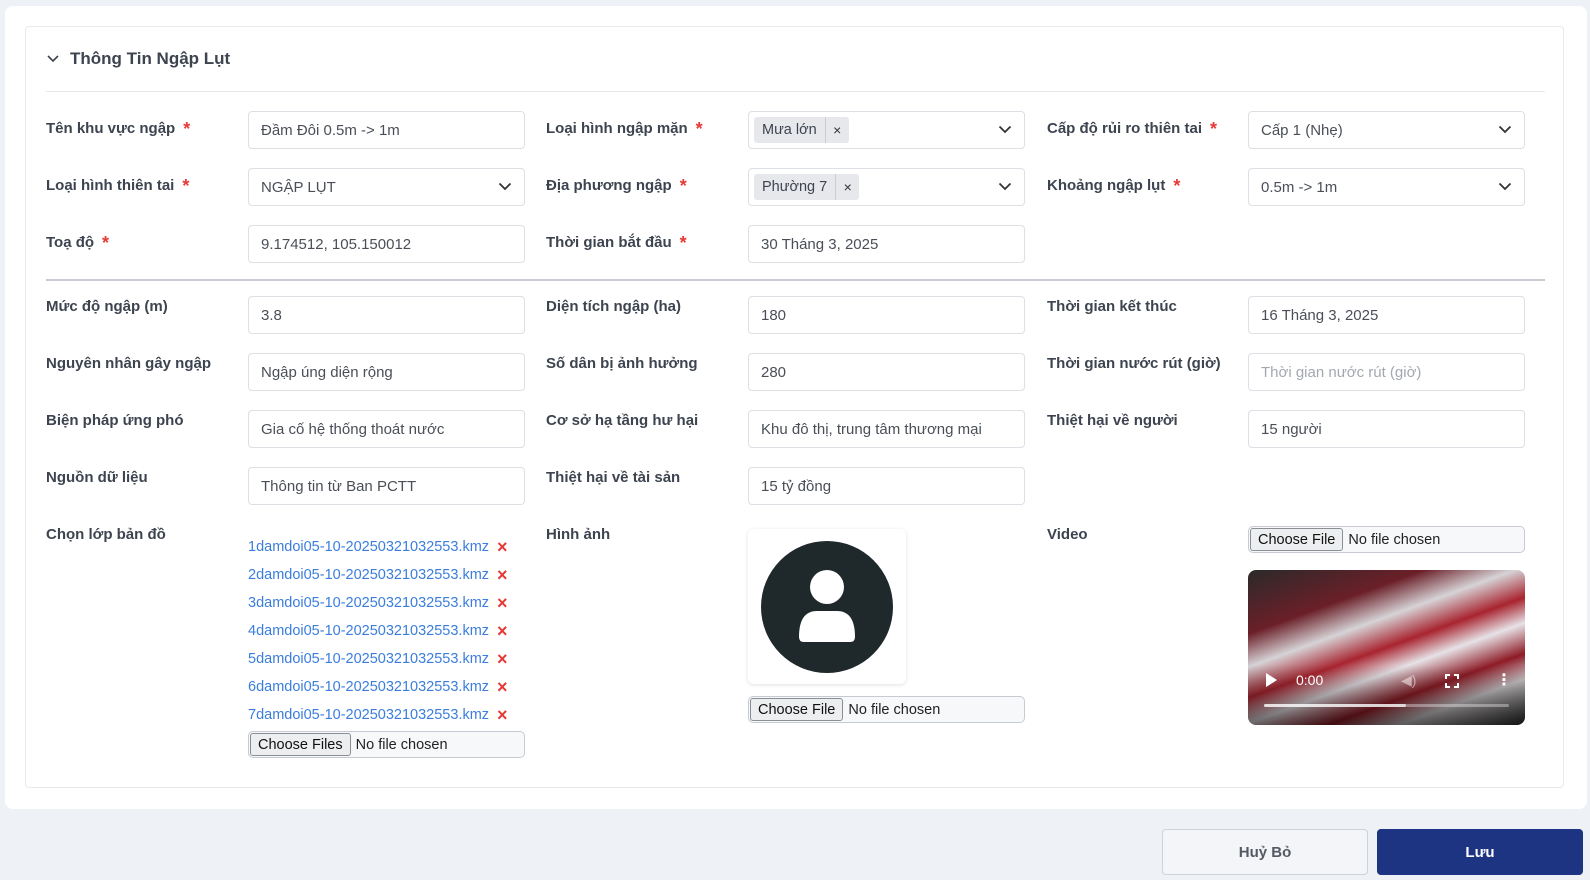 The height and width of the screenshot is (880, 1590). I want to click on map-file-link: 3damdoi05-10-20250321032553.kmz, so click(368, 603).